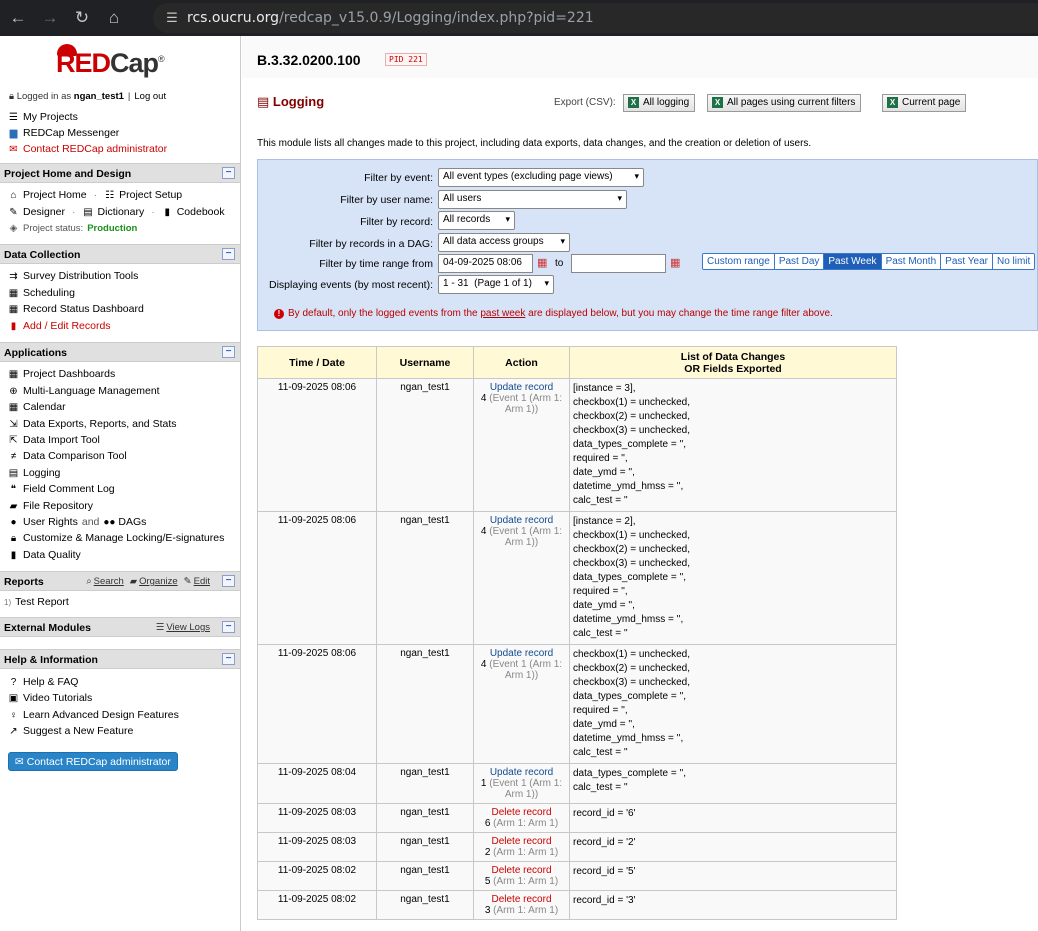 This screenshot has width=1038, height=931. What do you see at coordinates (83, 391) in the screenshot?
I see `sidebar-item-multi-language: ⊕ Multi-Language Management` at bounding box center [83, 391].